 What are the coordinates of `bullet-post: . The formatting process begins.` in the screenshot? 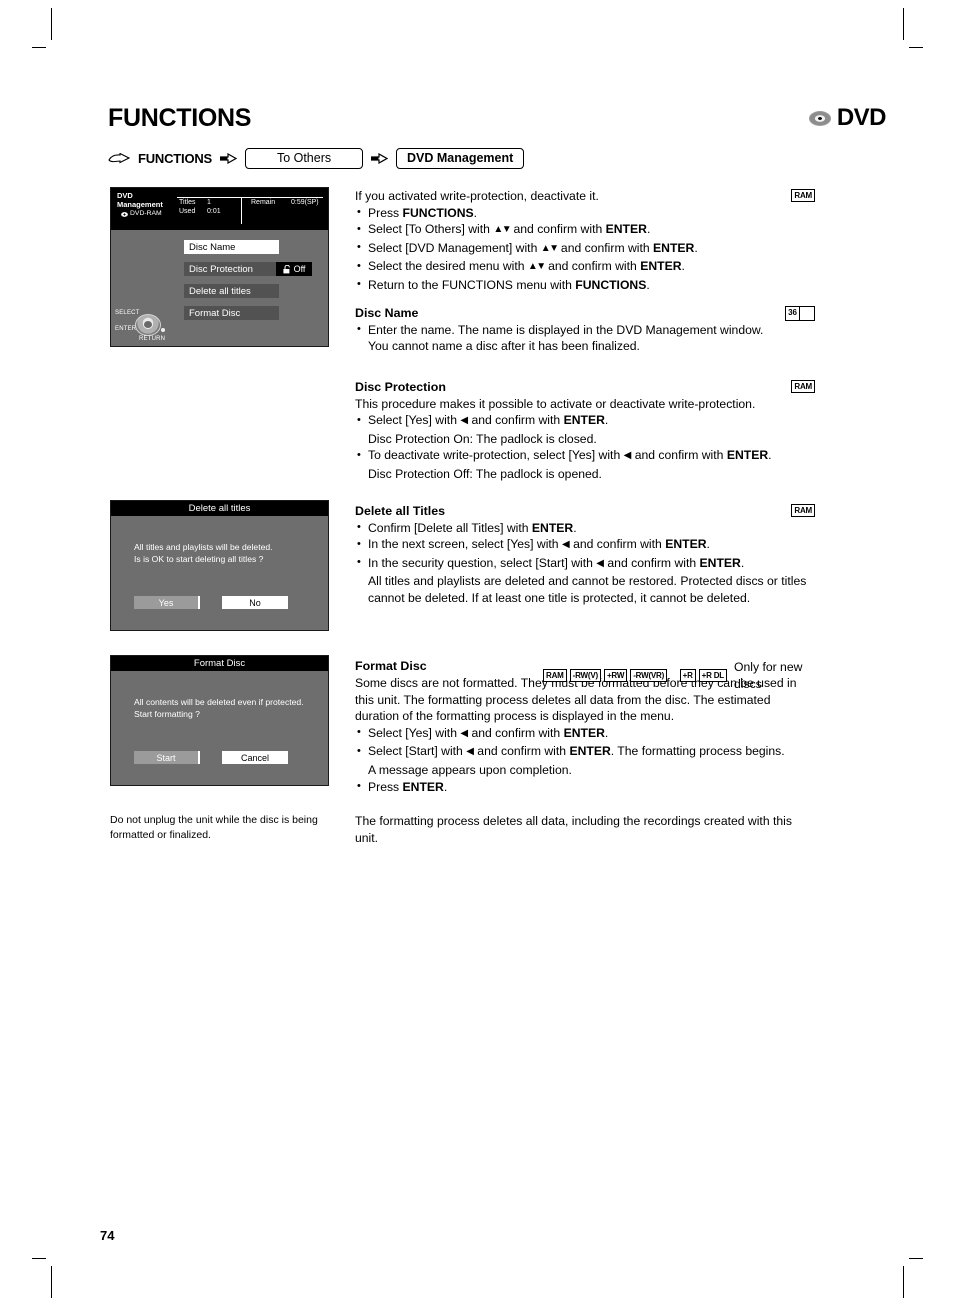 It's located at (697, 751).